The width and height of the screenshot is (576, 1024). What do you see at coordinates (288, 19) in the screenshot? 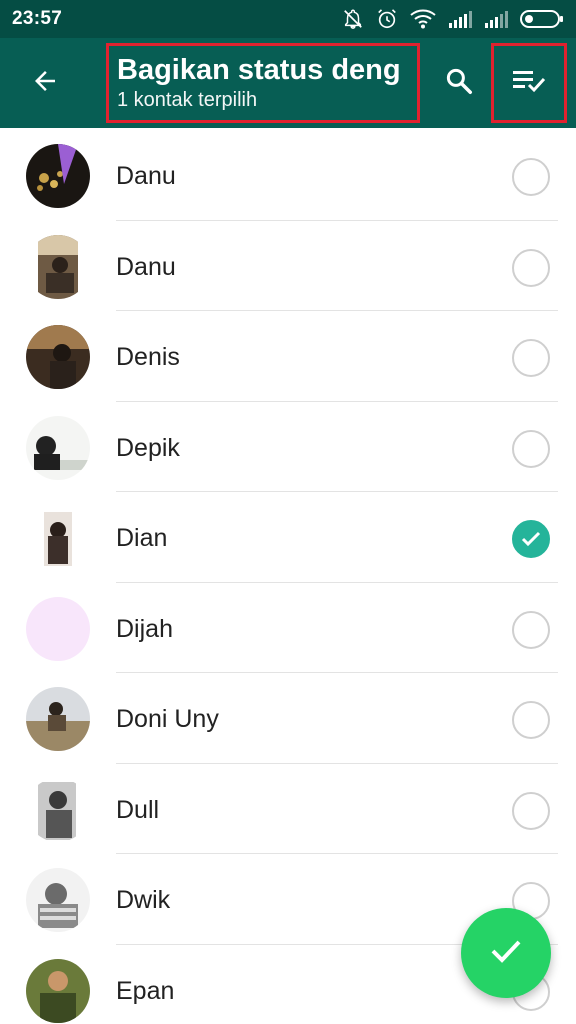
I see `status-bar: 23:57` at bounding box center [288, 19].